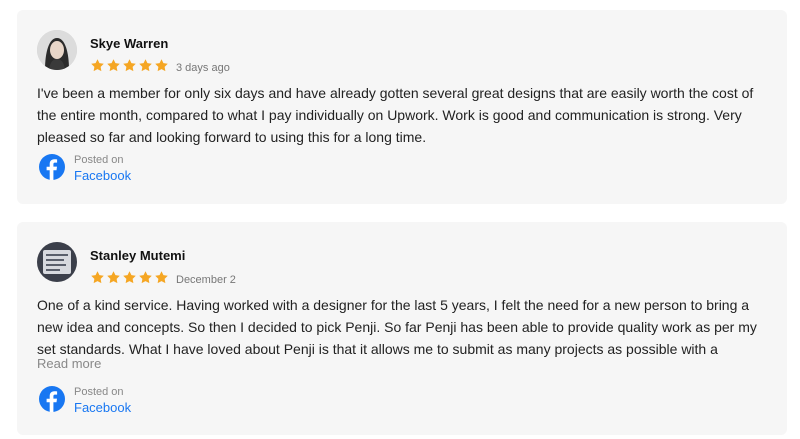  Describe the element at coordinates (138, 255) in the screenshot. I see `reviewer-name: Stanley Mutemi` at that location.